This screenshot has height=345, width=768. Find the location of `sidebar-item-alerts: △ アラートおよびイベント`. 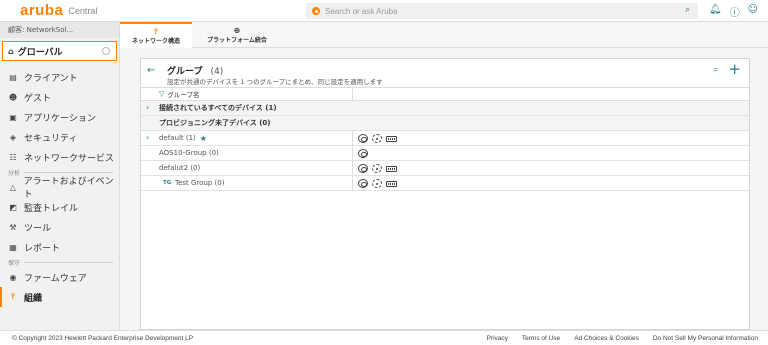

sidebar-item-alerts: △ アラートおよびイベント is located at coordinates (59, 188).